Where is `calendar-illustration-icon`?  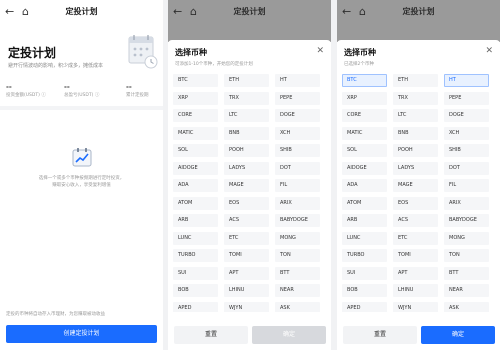
calendar-illustration-icon is located at coordinates (143, 52).